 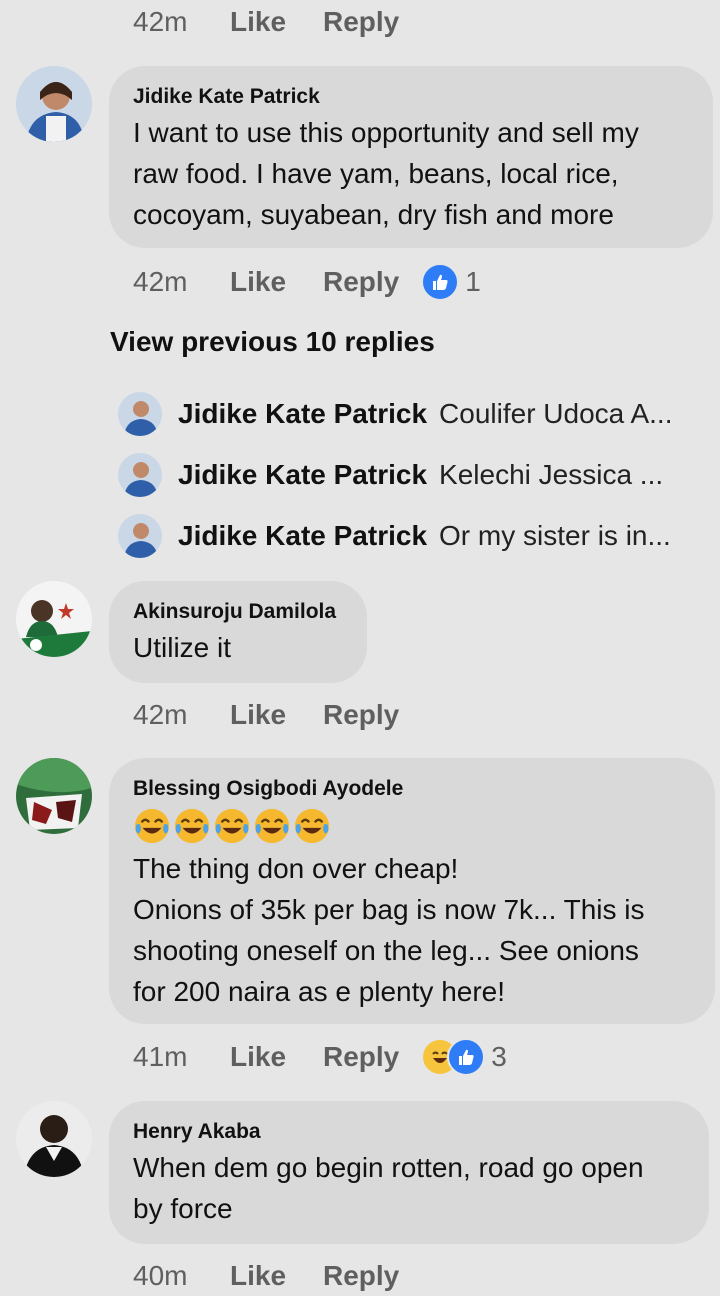 What do you see at coordinates (473, 281) in the screenshot?
I see `reaction-count: 1` at bounding box center [473, 281].